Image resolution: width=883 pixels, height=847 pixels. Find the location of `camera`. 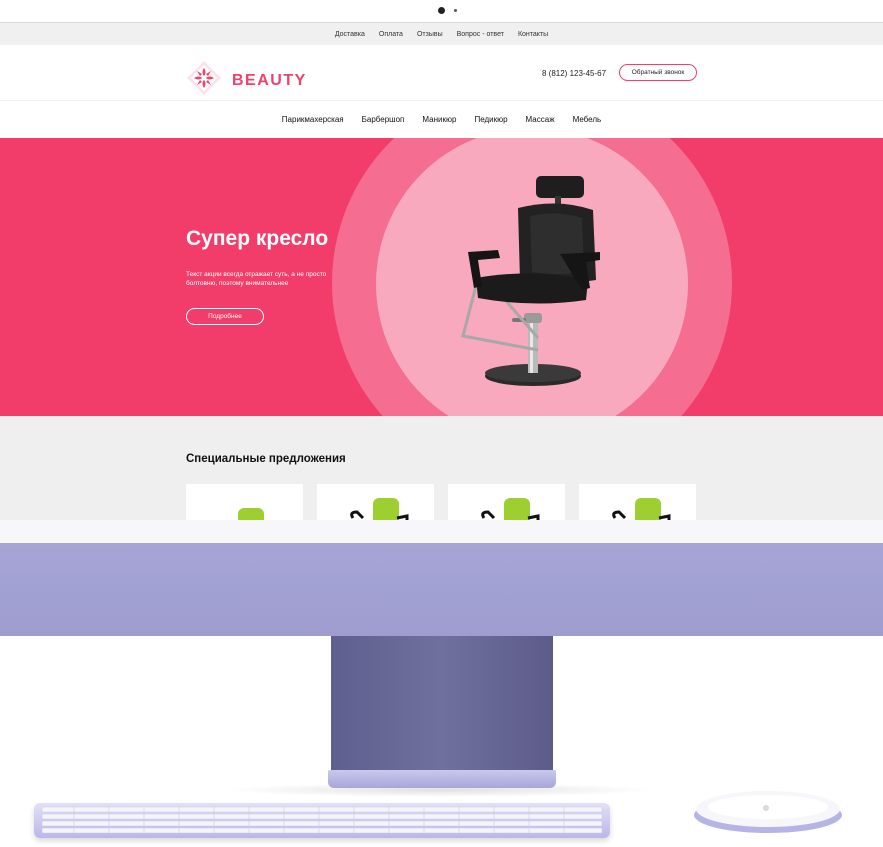

camera is located at coordinates (441, 10).